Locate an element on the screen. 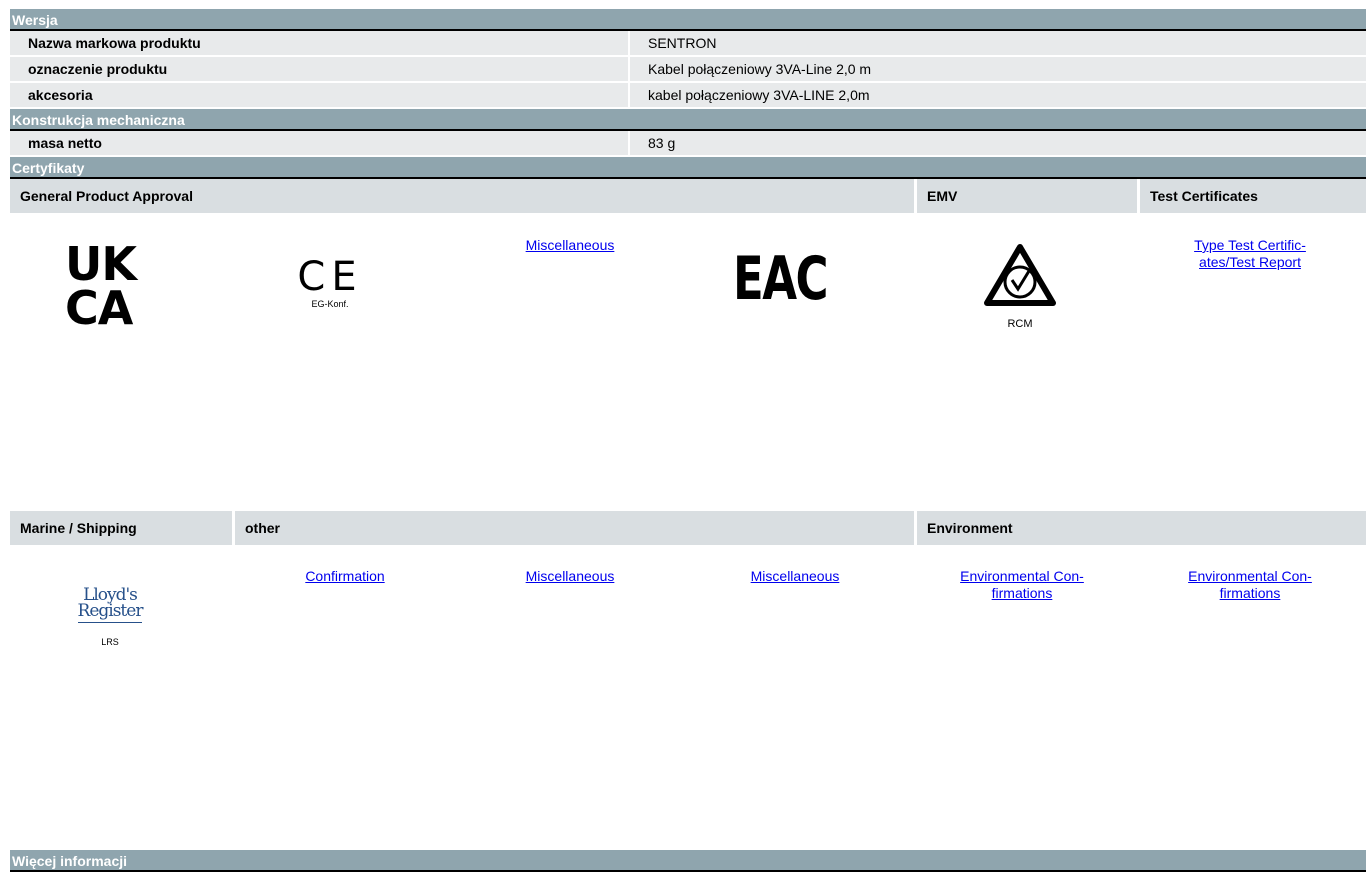  row-label: Nazwa markowa produktu is located at coordinates (320, 43).